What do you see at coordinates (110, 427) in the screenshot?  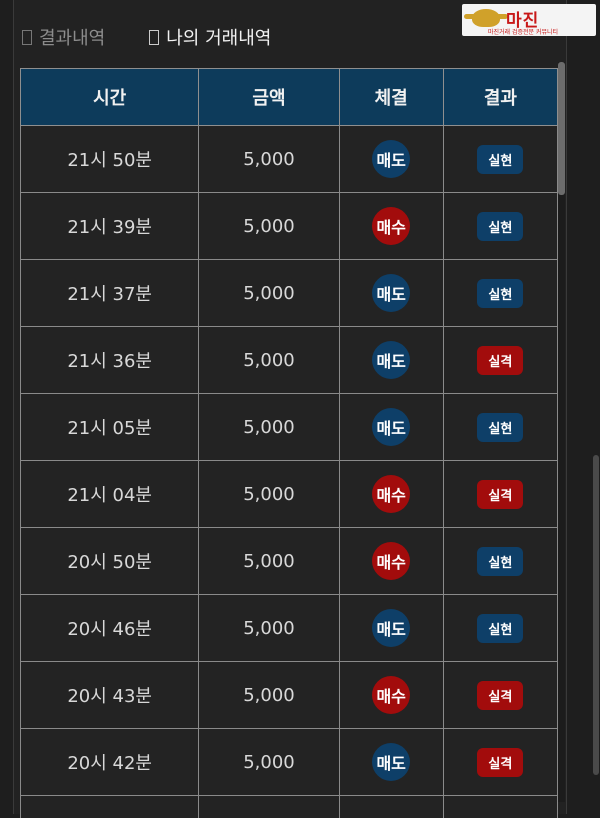 I see `cell-time: 21시 05분` at bounding box center [110, 427].